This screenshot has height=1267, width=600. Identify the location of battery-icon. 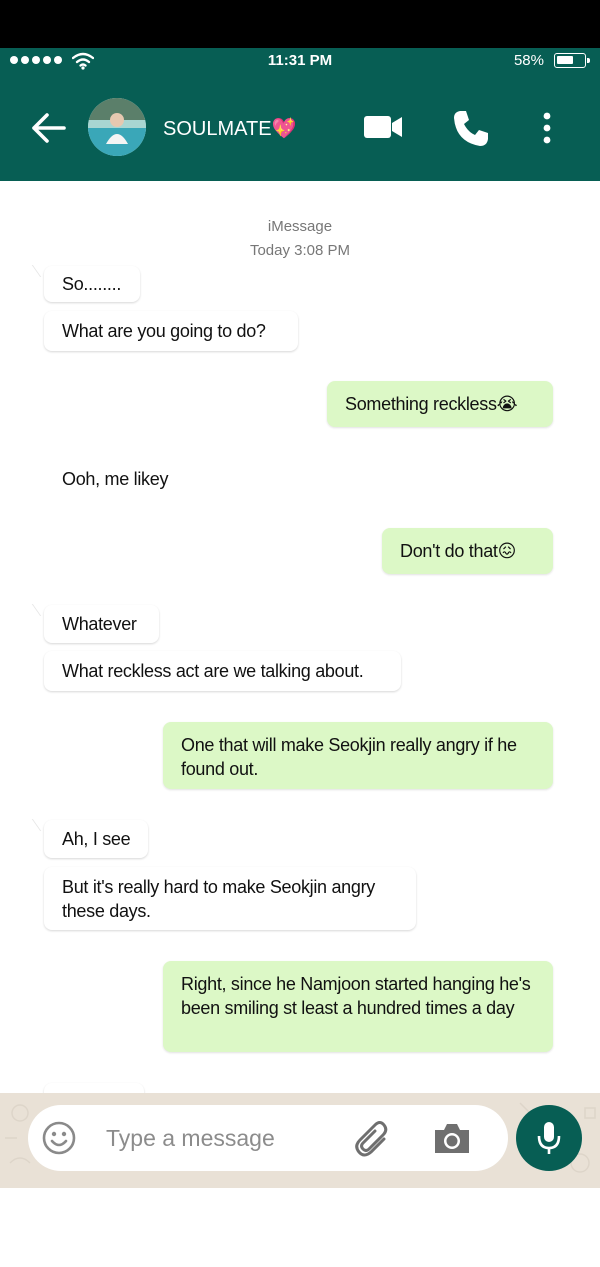
(572, 60).